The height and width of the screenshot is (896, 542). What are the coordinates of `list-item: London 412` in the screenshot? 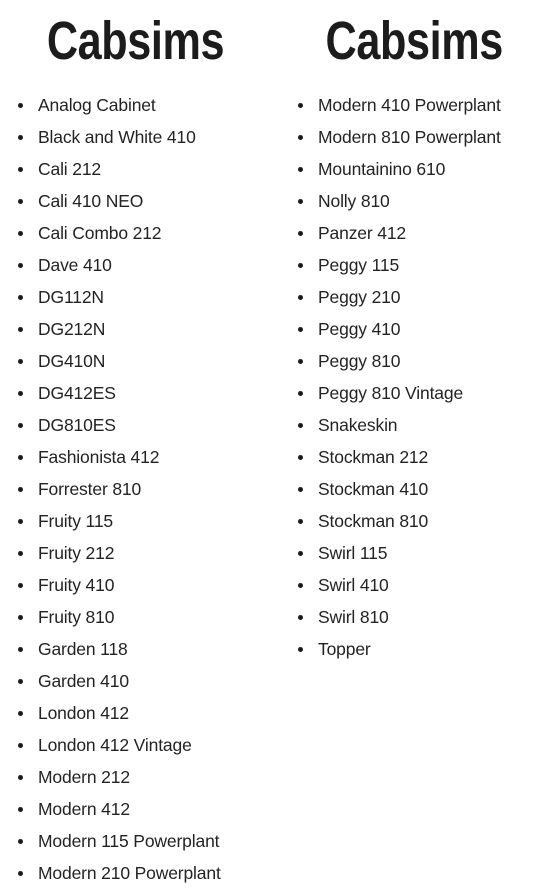 It's located at (135, 713).